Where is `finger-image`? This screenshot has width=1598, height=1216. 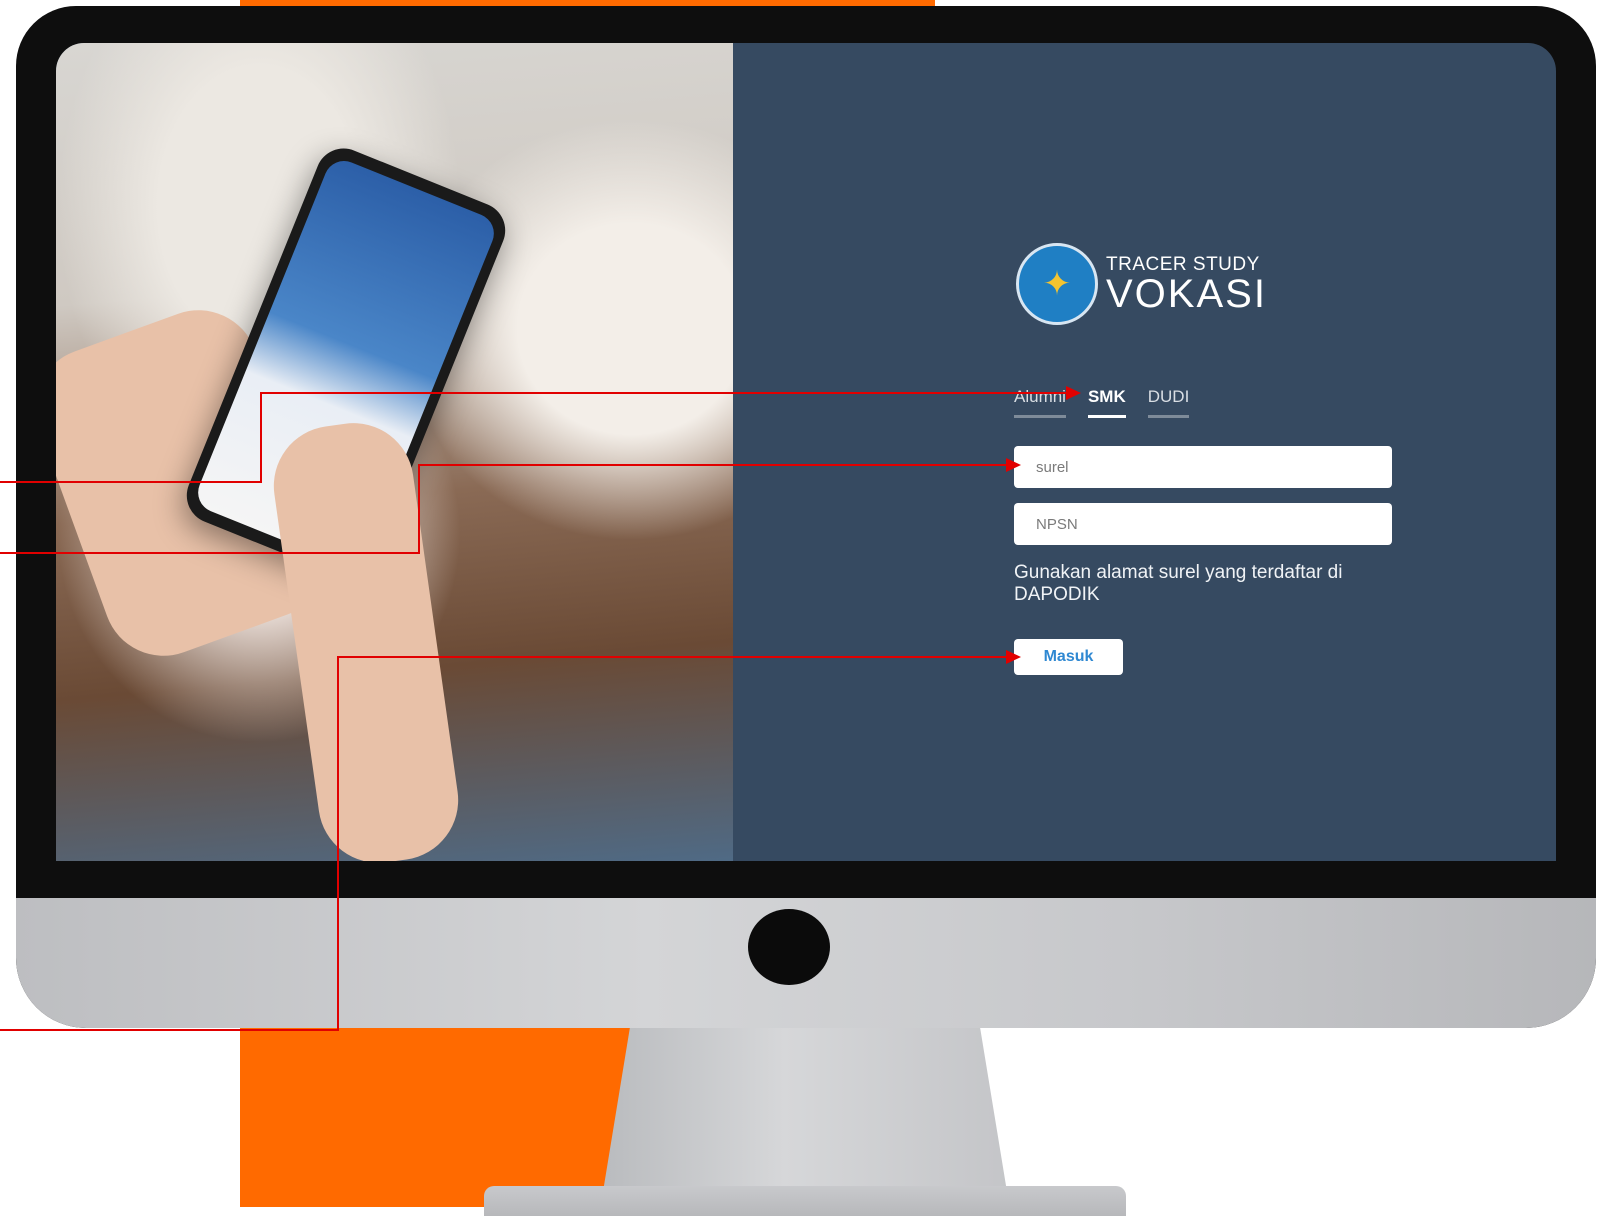 finger-image is located at coordinates (366, 638).